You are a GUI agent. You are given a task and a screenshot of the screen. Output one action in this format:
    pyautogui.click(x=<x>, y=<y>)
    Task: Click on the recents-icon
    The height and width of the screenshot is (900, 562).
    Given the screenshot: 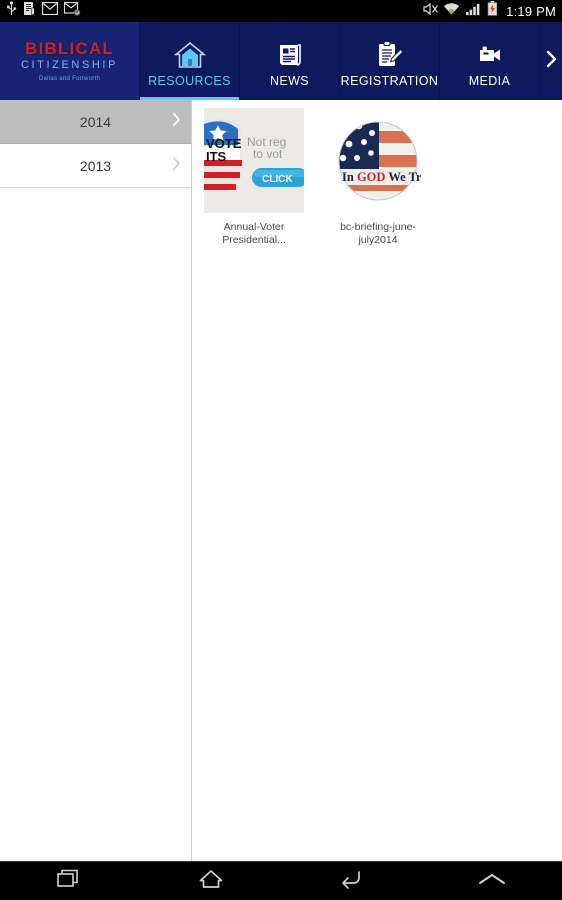 What is the action you would take?
    pyautogui.click(x=70, y=881)
    